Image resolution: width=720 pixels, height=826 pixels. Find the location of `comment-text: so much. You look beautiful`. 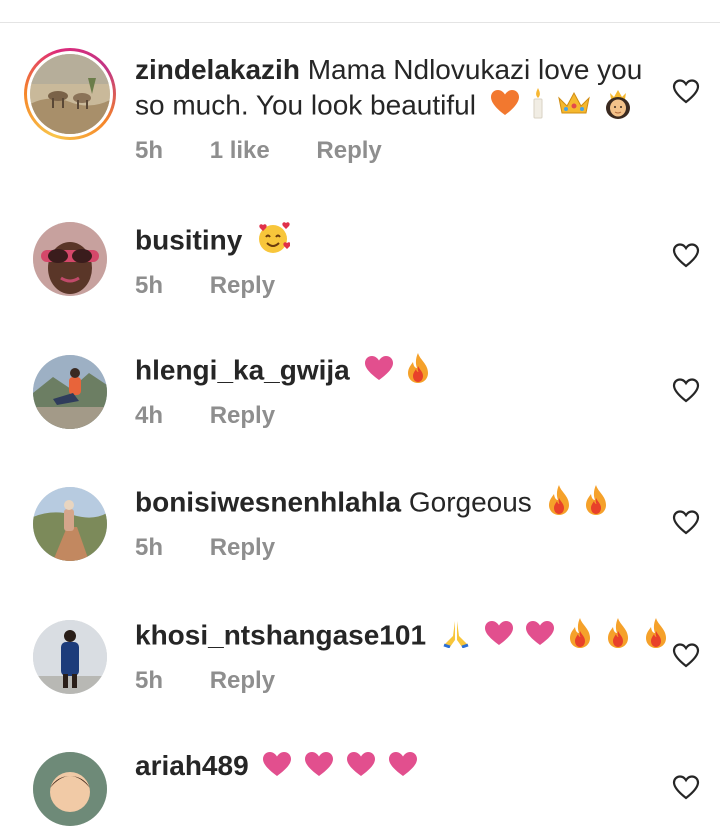

comment-text: so much. You look beautiful is located at coordinates (305, 105).